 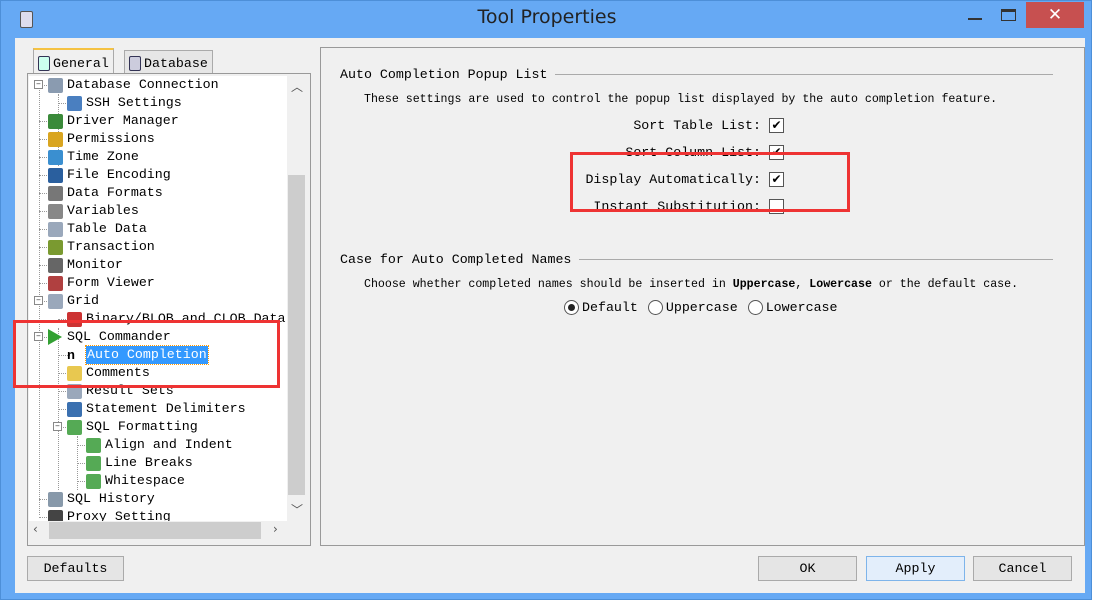 What do you see at coordinates (75, 568) in the screenshot?
I see `defaults-button: Defaults` at bounding box center [75, 568].